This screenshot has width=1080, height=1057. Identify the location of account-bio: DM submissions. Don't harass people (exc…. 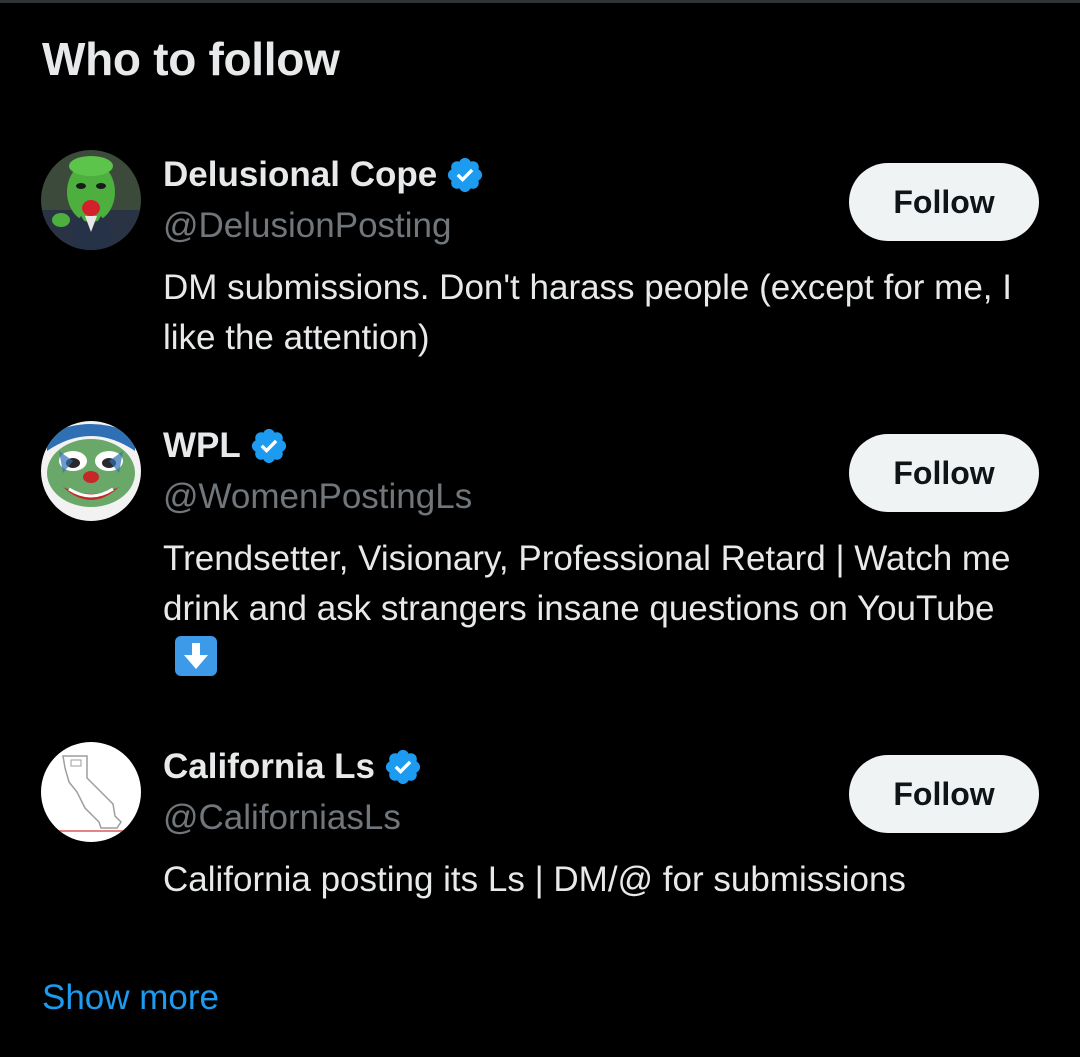
(587, 312).